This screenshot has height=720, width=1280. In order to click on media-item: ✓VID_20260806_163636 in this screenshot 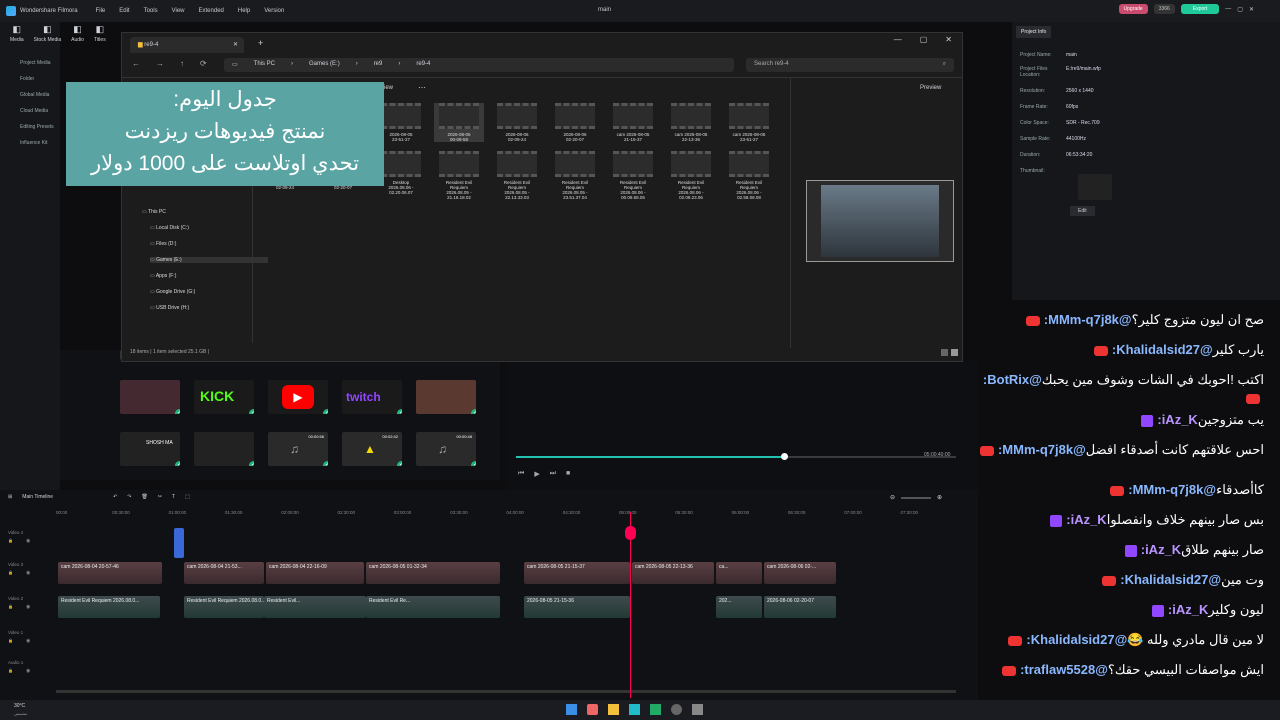, I will do `click(446, 397)`.